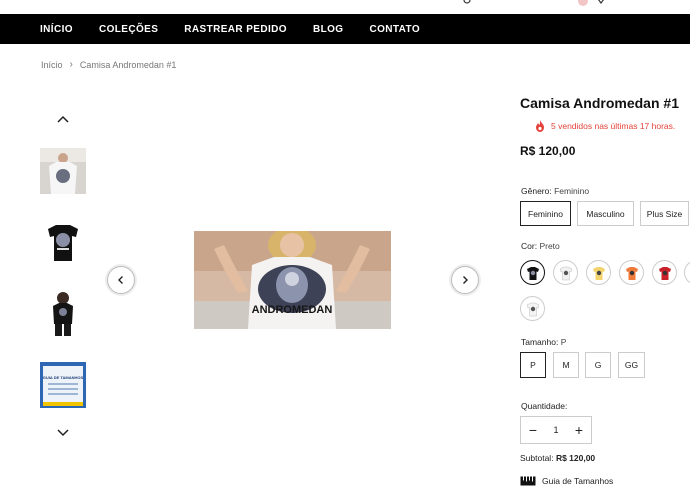 The height and width of the screenshot is (490, 690). What do you see at coordinates (536, 191) in the screenshot?
I see `gender-label: Gênero:` at bounding box center [536, 191].